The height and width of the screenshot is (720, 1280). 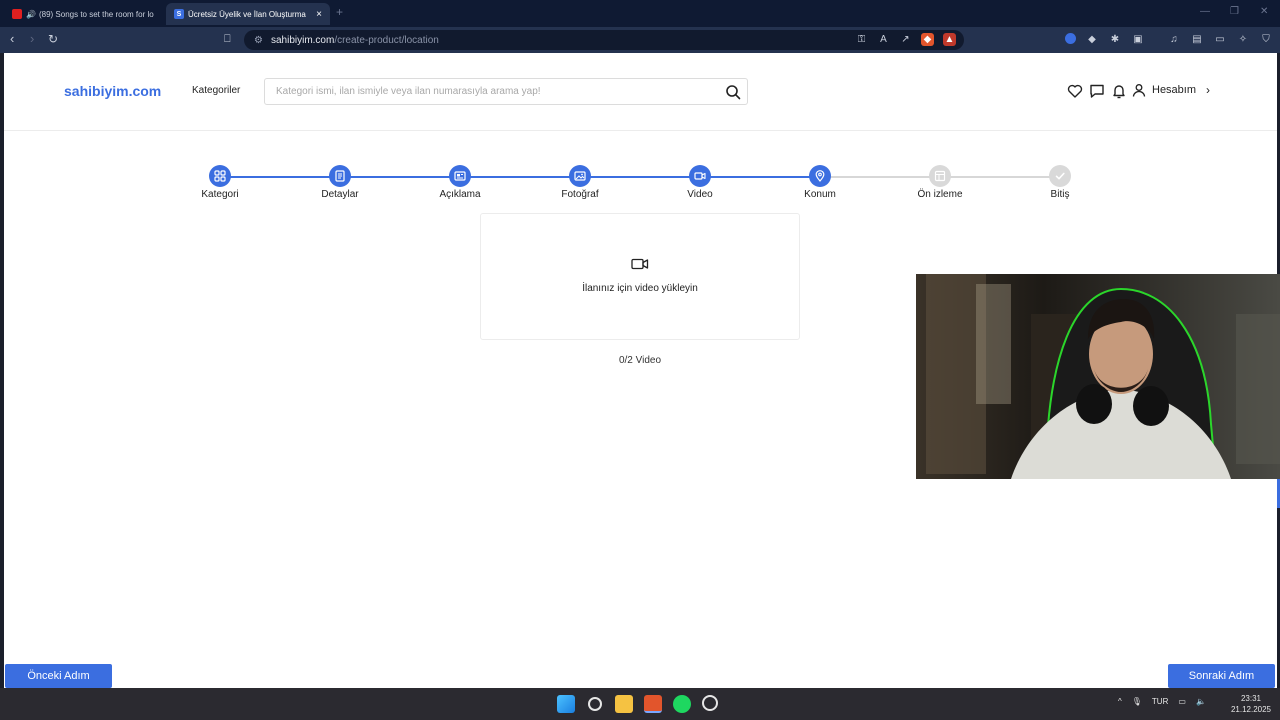 I want to click on step-on-izleme: Ön izleme, so click(x=940, y=182).